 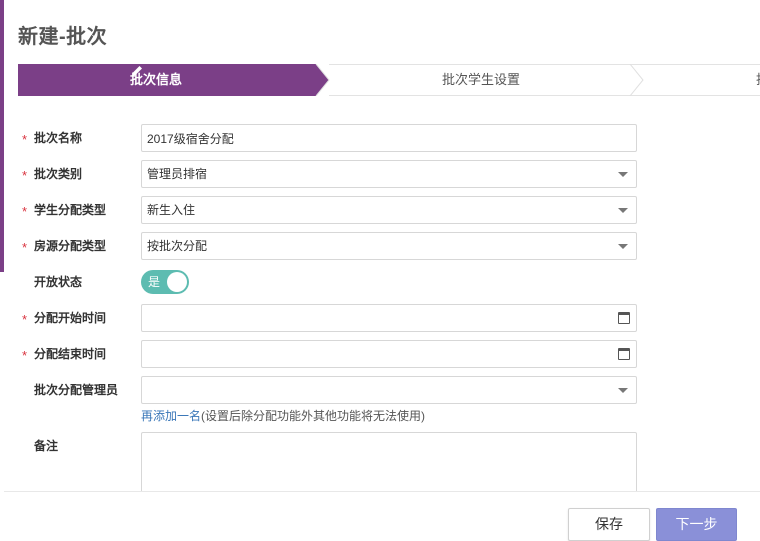 What do you see at coordinates (177, 246) in the screenshot?
I see `room-alloc-type-value: 按批次分配` at bounding box center [177, 246].